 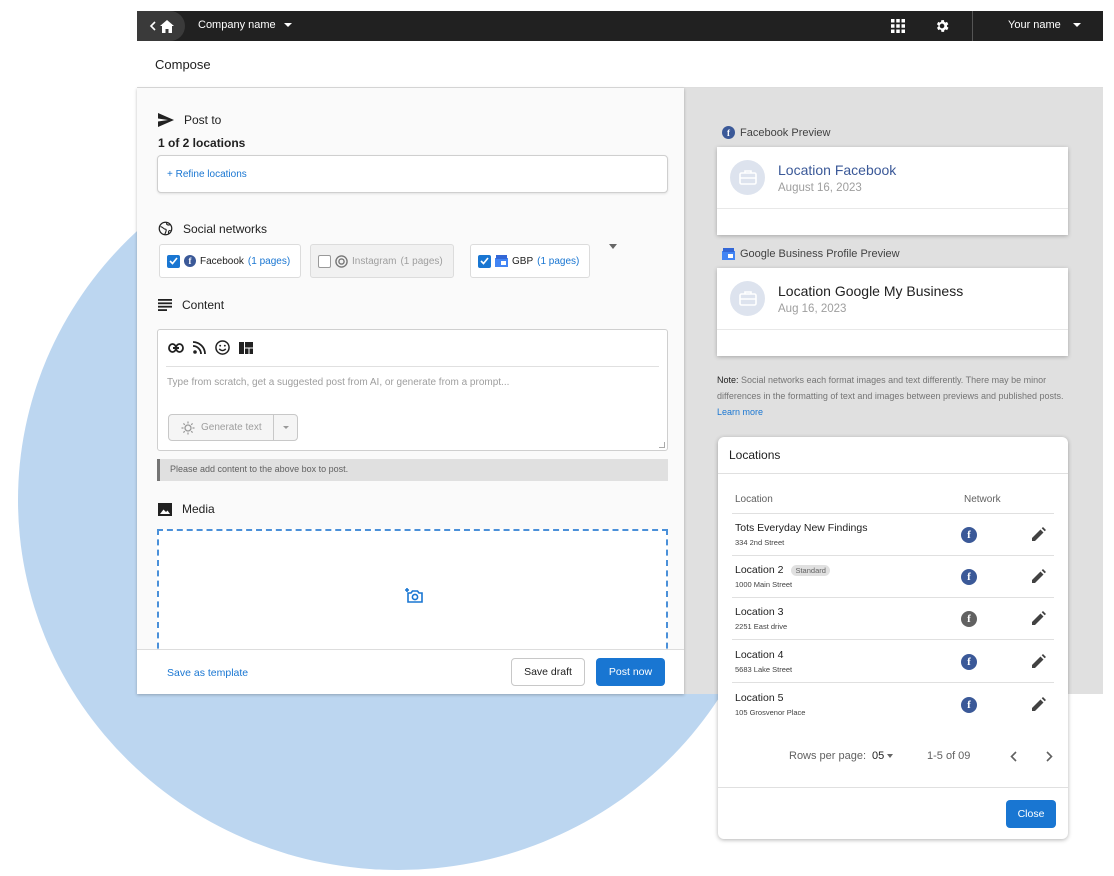 I want to click on emoji-icon, so click(x=222, y=347).